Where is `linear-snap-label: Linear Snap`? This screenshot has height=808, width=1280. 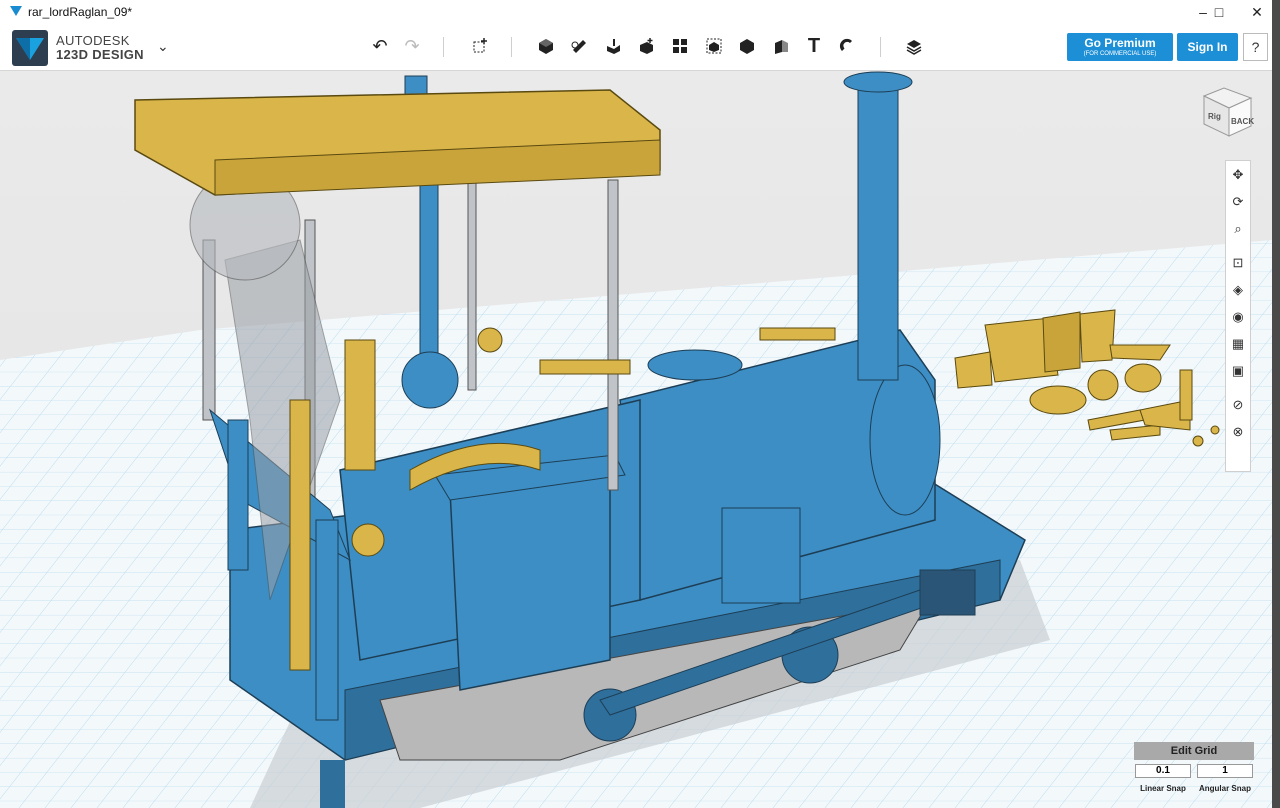
linear-snap-label: Linear Snap is located at coordinates (1163, 788).